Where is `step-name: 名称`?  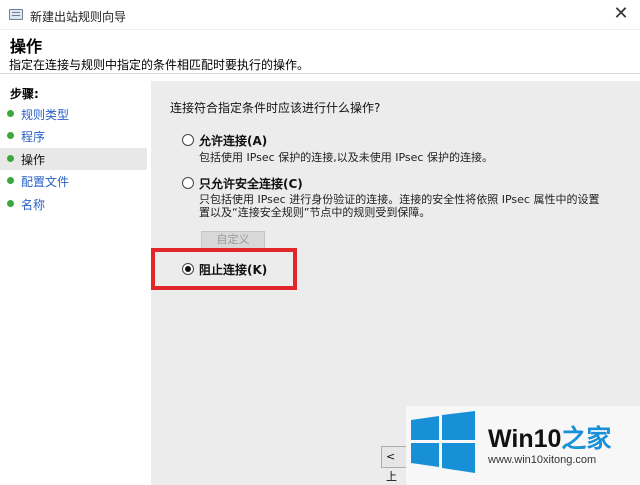 step-name: 名称 is located at coordinates (73, 204).